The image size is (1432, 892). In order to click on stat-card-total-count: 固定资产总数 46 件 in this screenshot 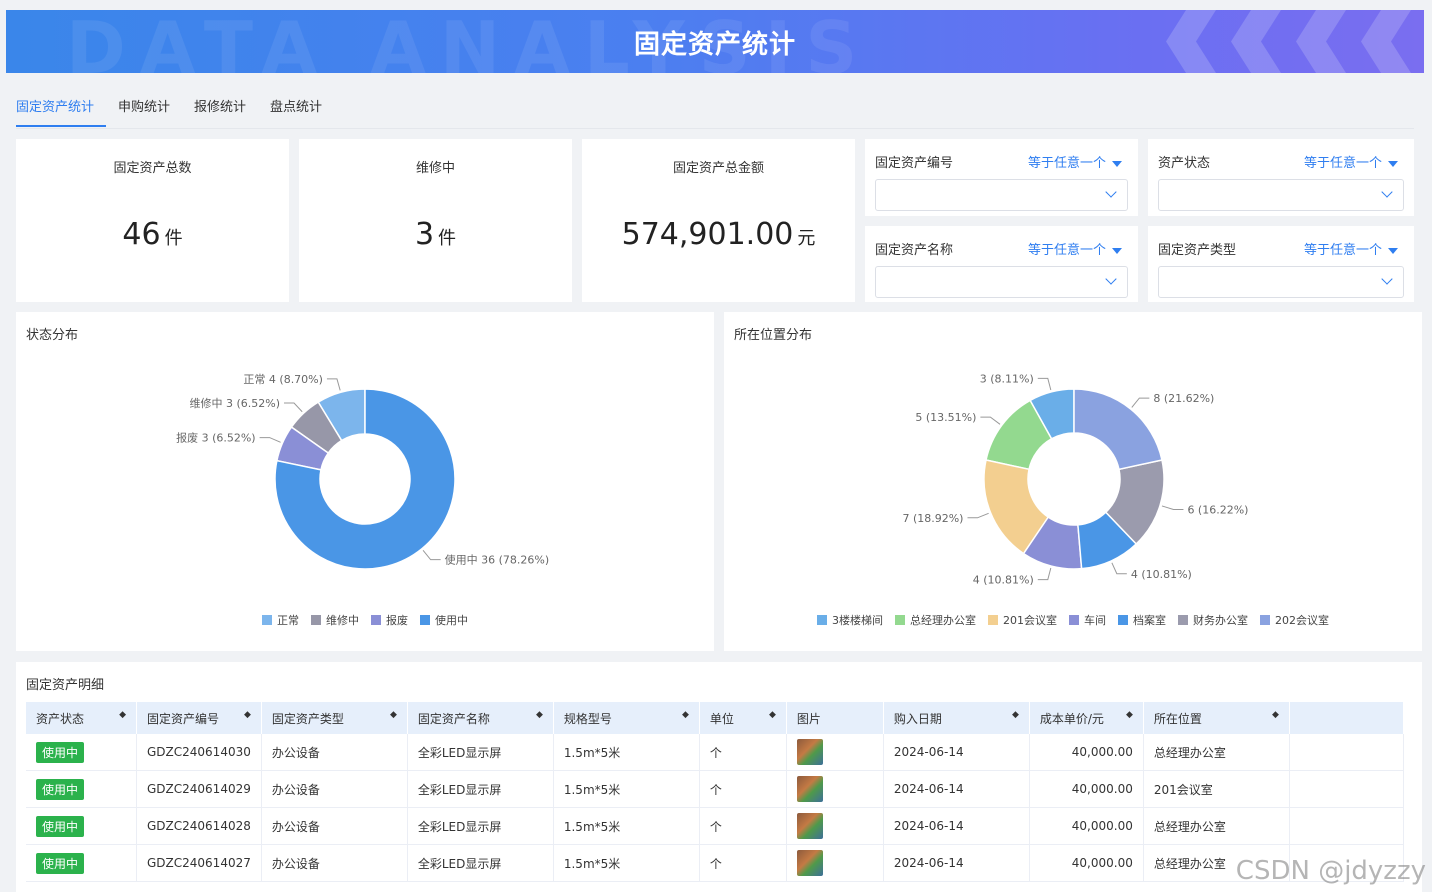, I will do `click(152, 220)`.